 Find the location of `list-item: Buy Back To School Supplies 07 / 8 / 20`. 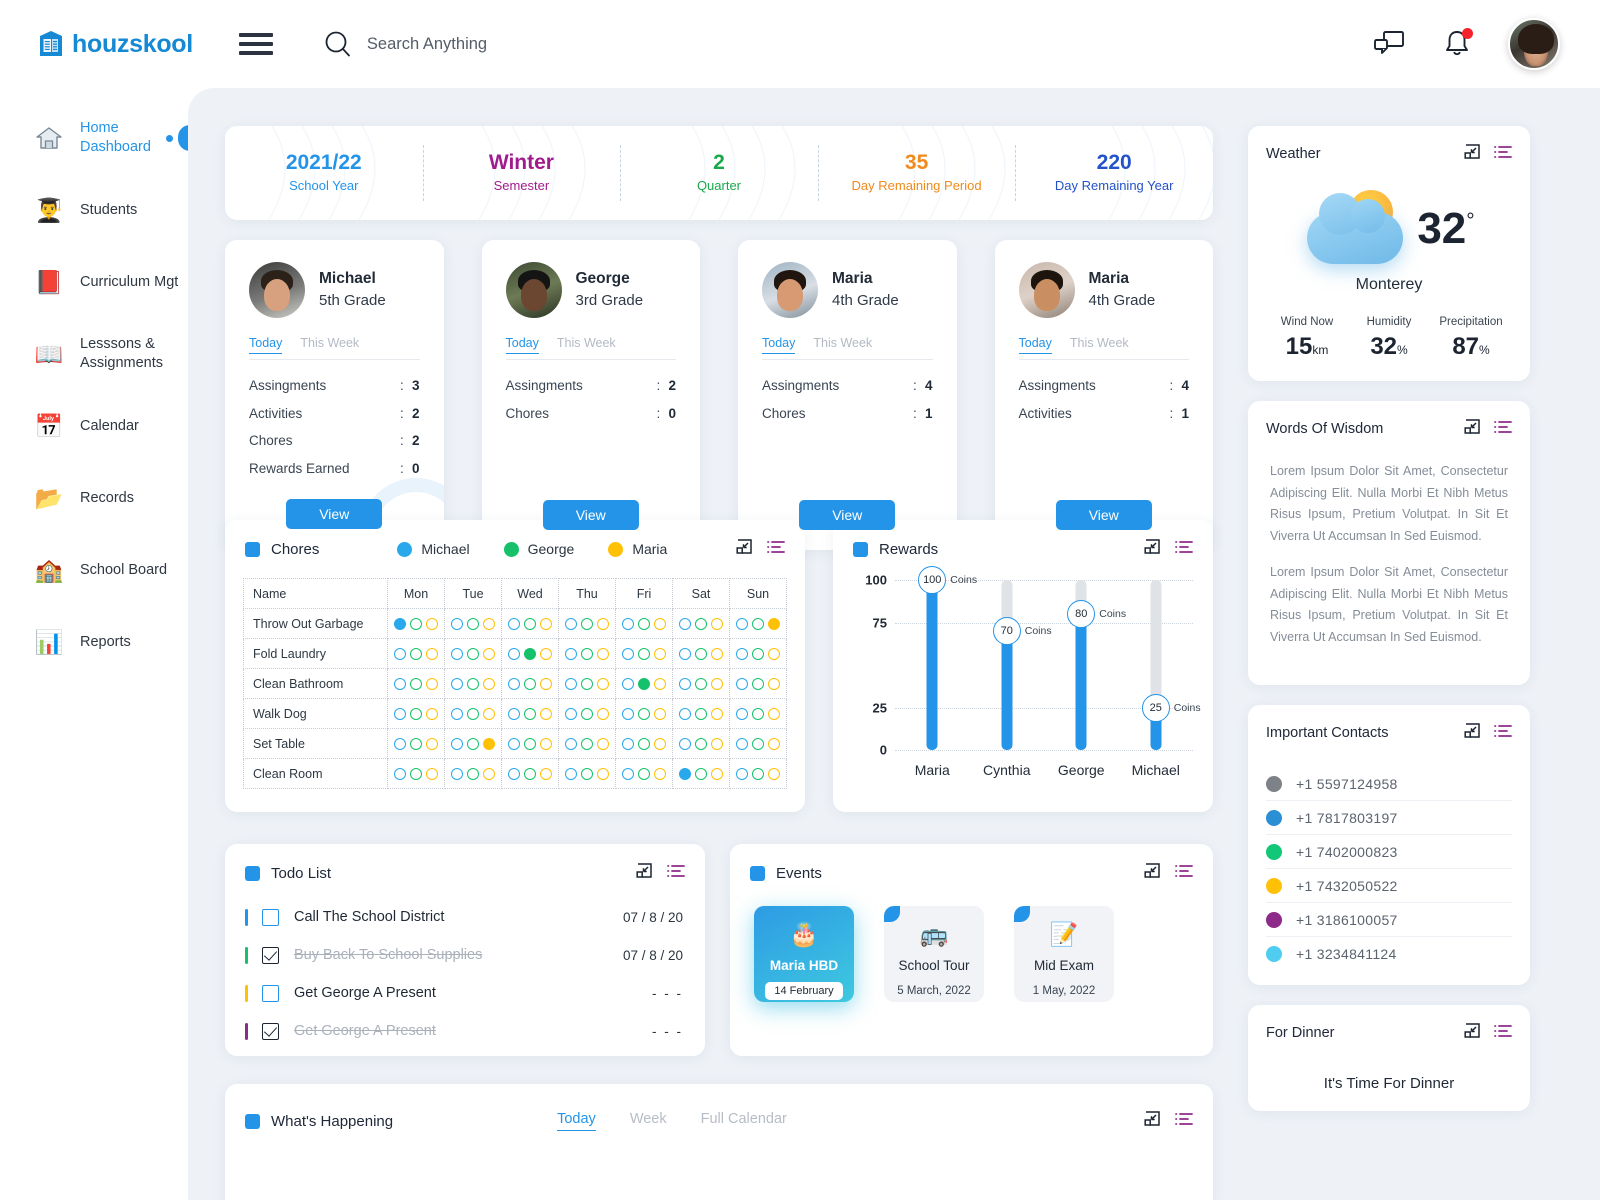

list-item: Buy Back To School Supplies 07 / 8 / 20 is located at coordinates (465, 955).